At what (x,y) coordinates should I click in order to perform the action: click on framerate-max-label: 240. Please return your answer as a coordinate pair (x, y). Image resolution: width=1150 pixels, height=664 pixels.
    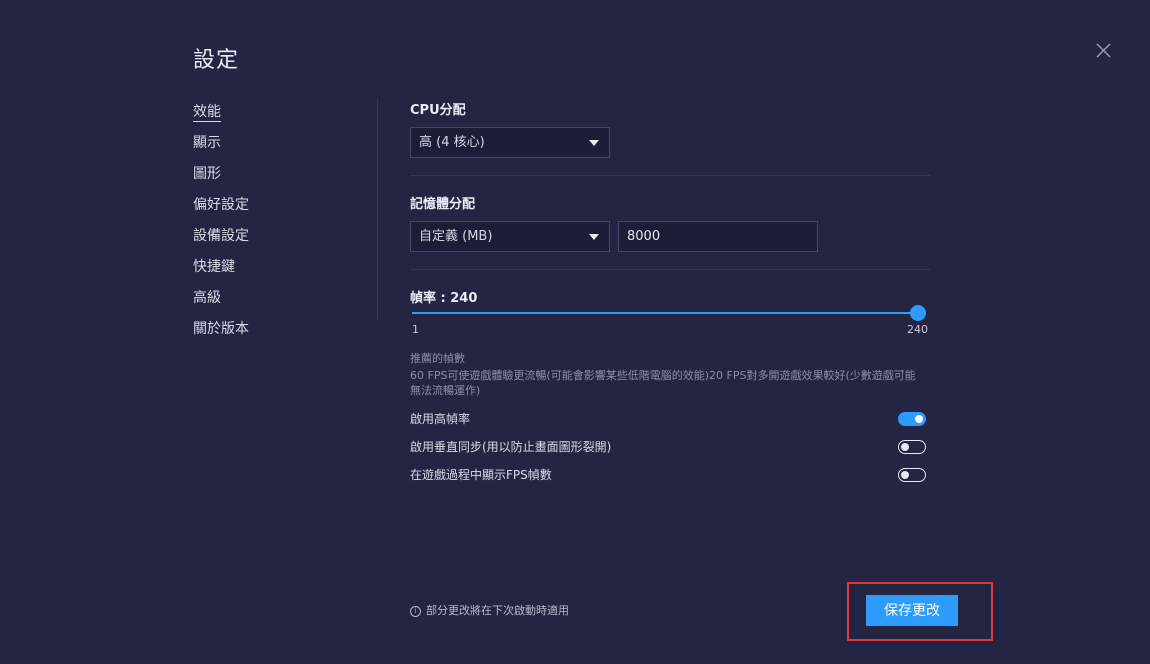
    Looking at the image, I should click on (917, 329).